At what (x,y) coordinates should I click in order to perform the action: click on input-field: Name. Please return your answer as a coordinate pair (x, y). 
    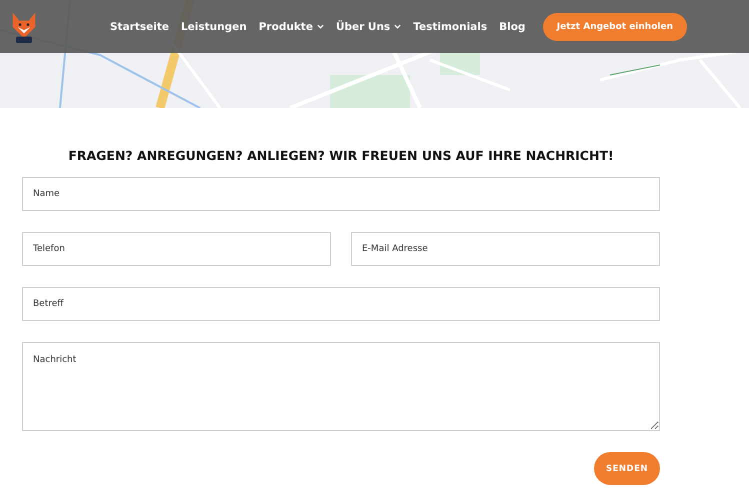
    Looking at the image, I should click on (341, 194).